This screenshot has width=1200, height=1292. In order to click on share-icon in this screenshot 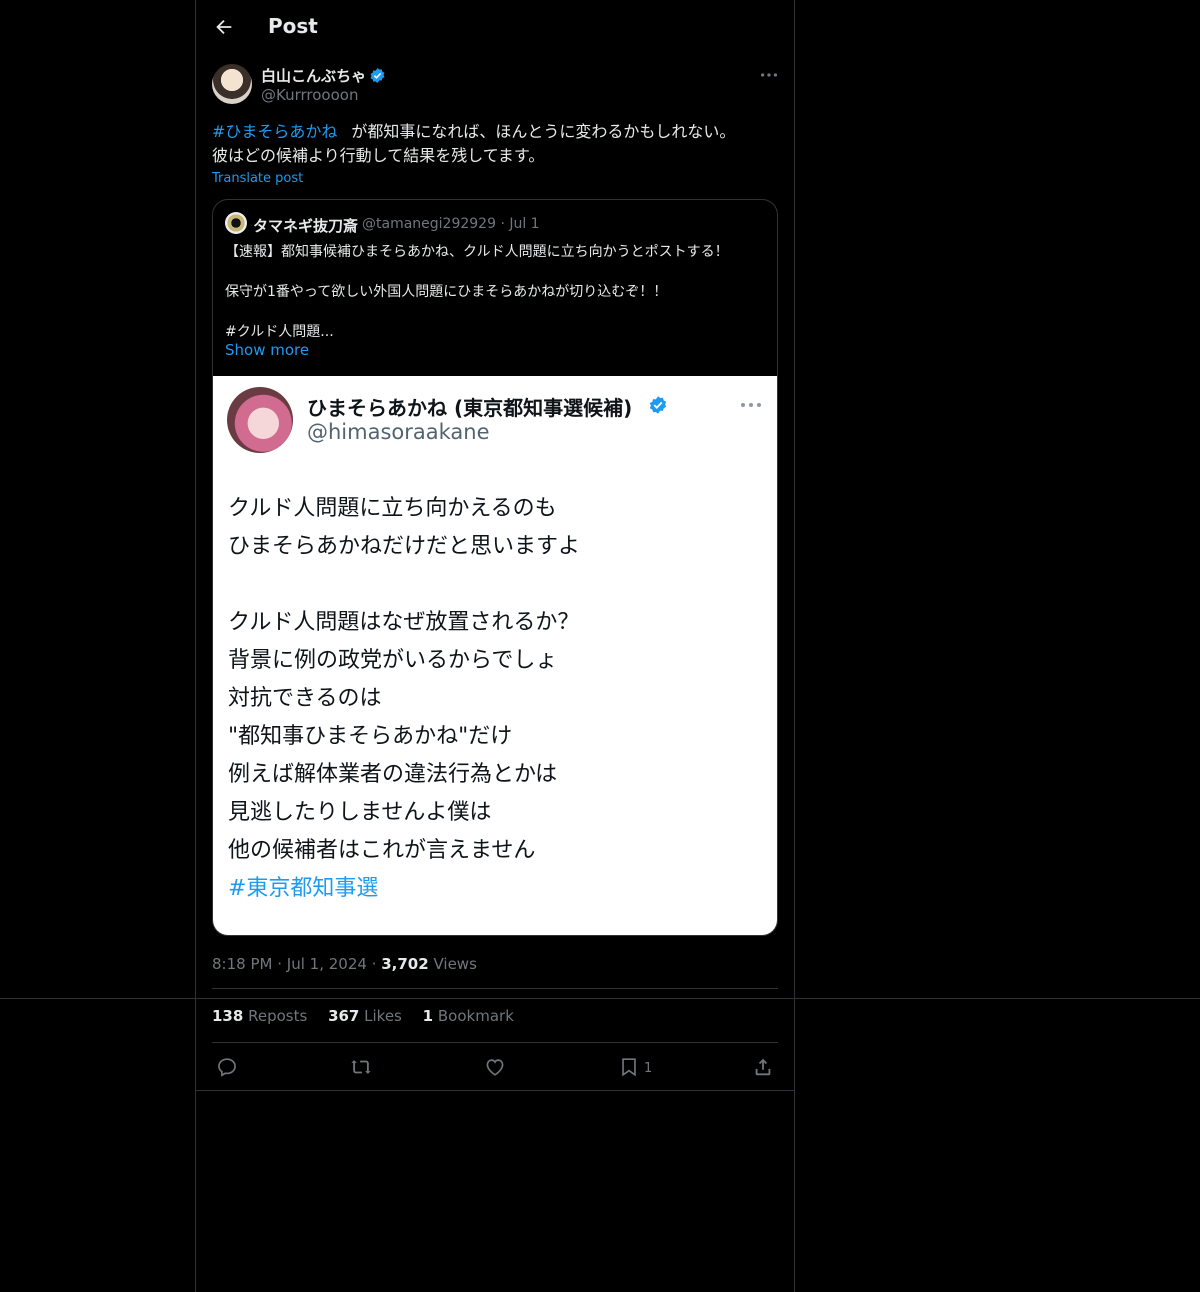, I will do `click(763, 1067)`.